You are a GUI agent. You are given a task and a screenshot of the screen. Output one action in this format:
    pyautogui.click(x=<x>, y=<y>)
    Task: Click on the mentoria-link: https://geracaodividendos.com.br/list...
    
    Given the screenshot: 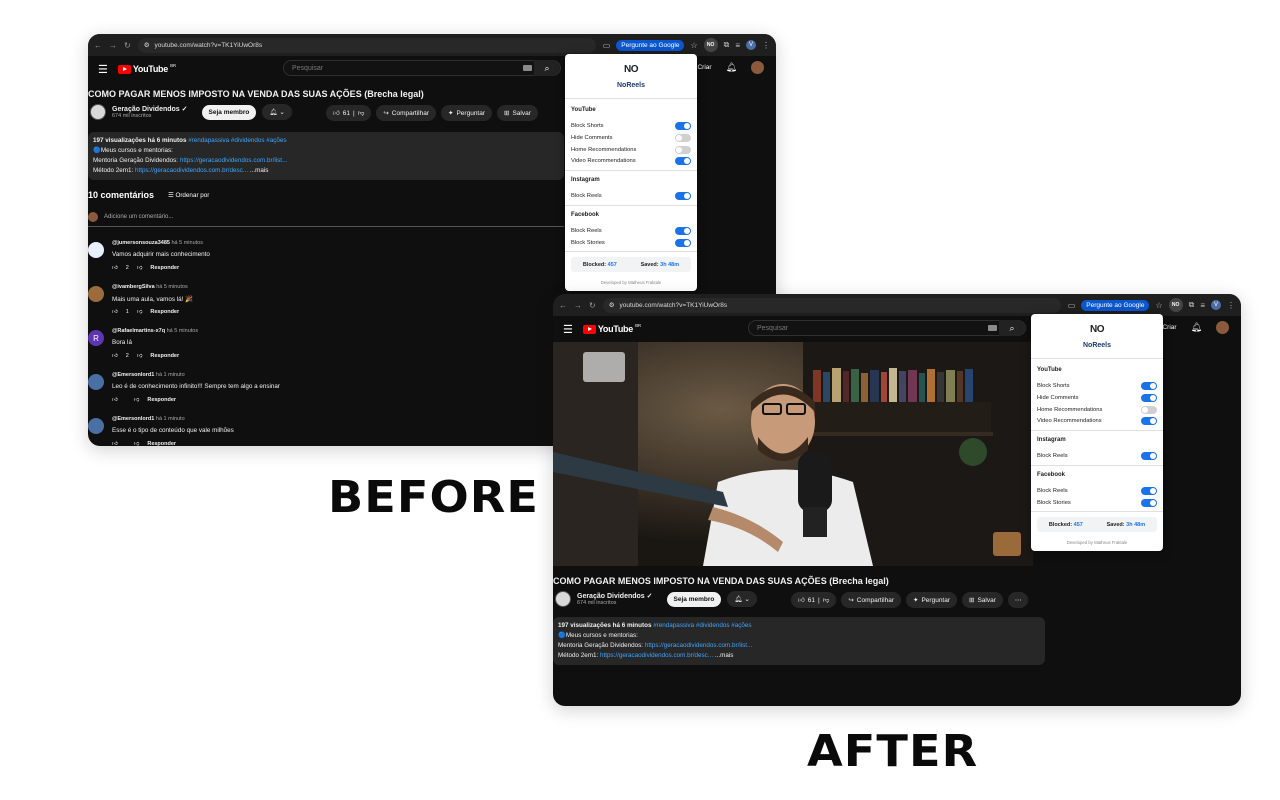 What is the action you would take?
    pyautogui.click(x=698, y=645)
    